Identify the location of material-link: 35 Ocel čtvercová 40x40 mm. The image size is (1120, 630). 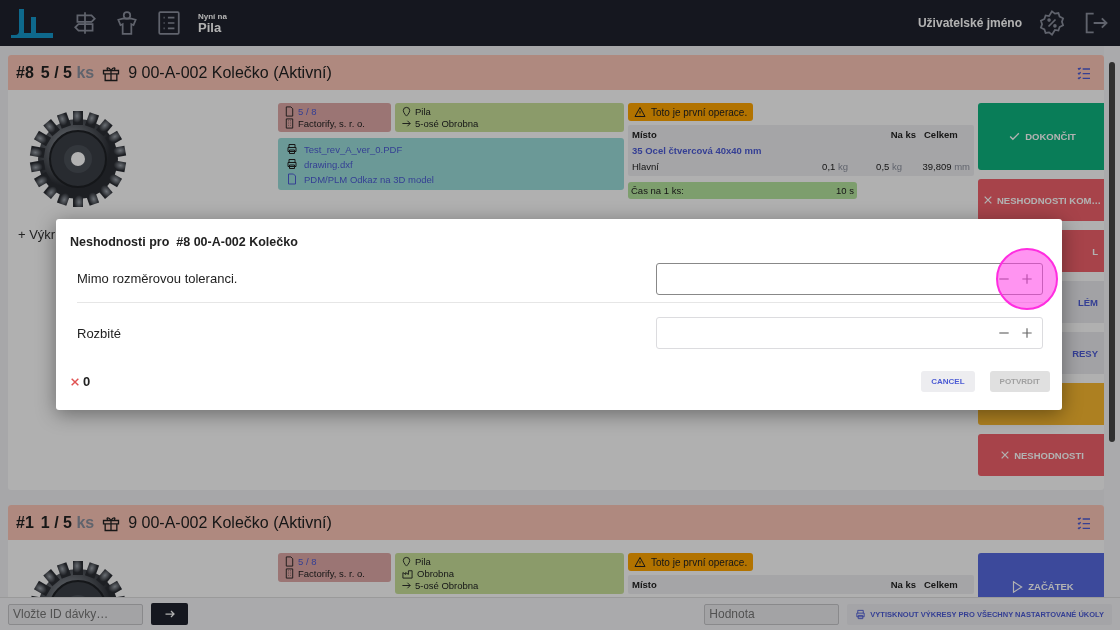
(697, 150).